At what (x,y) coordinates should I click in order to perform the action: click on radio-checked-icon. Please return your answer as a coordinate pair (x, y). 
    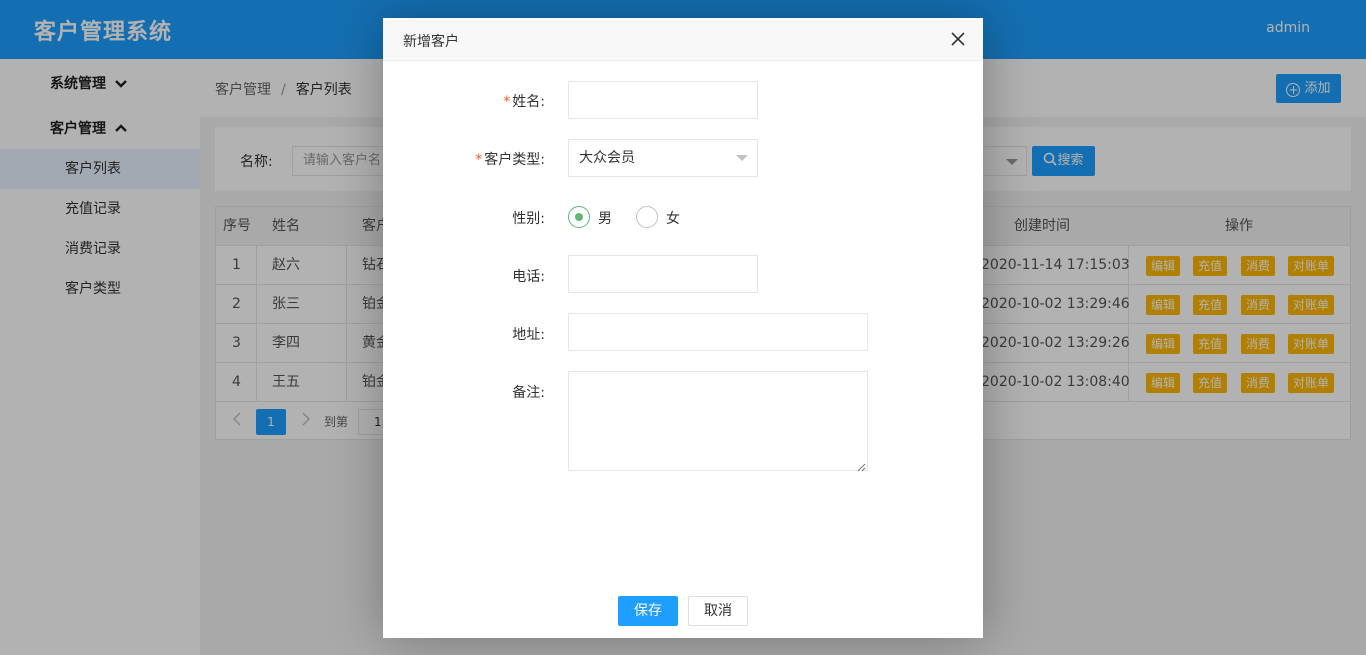
    Looking at the image, I should click on (579, 217).